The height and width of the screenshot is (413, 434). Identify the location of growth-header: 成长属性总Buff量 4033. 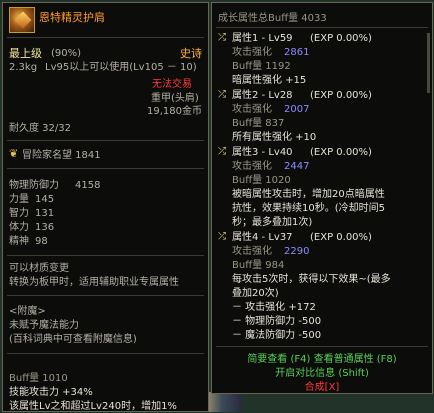
(272, 18).